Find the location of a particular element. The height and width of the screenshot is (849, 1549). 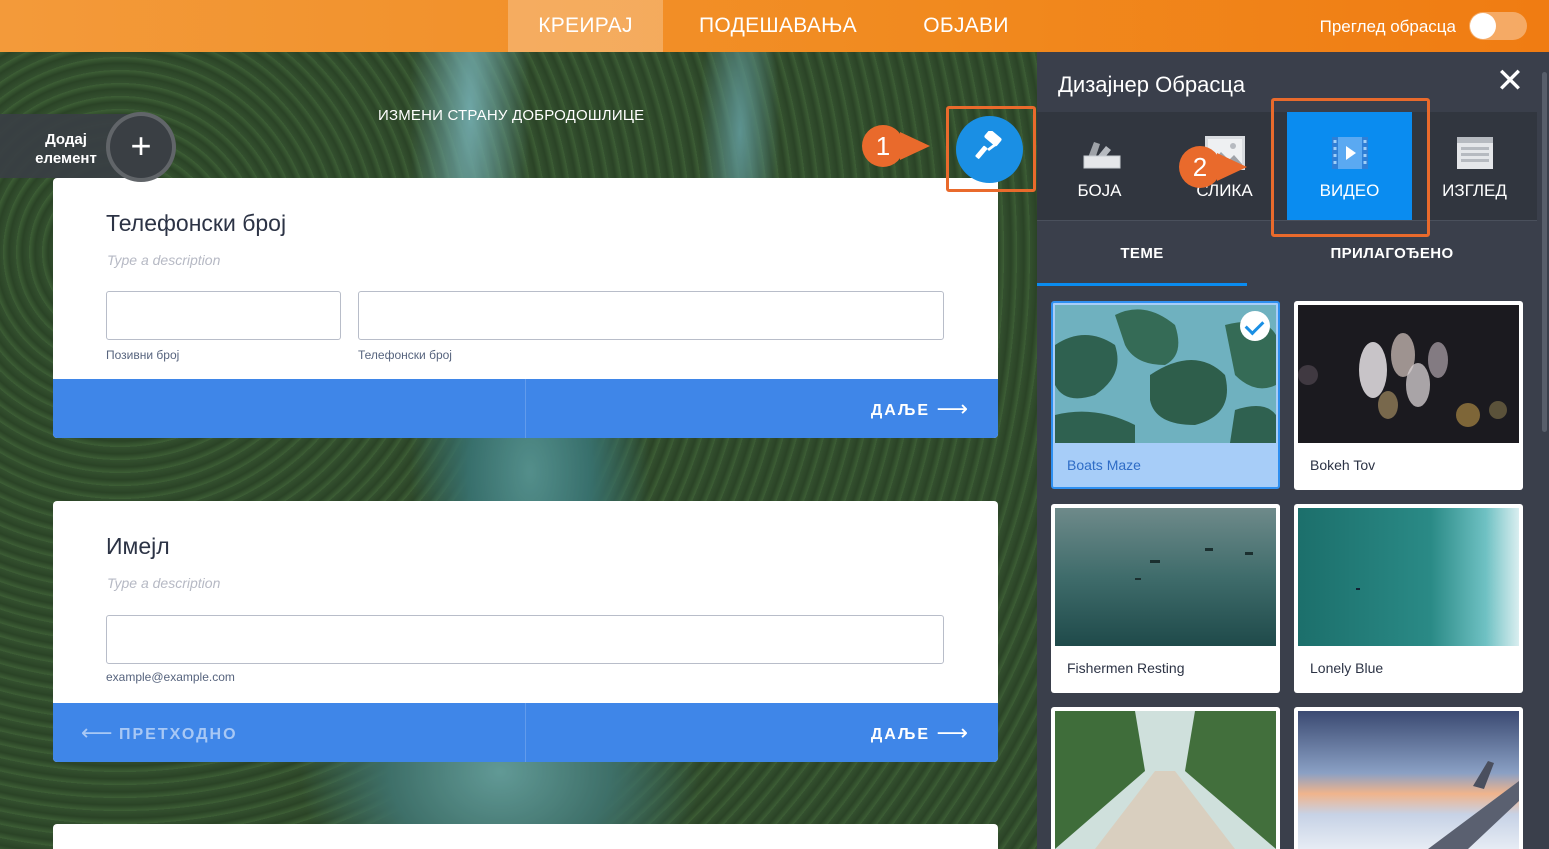

video-theme-label: Boats Maze is located at coordinates (1104, 465).